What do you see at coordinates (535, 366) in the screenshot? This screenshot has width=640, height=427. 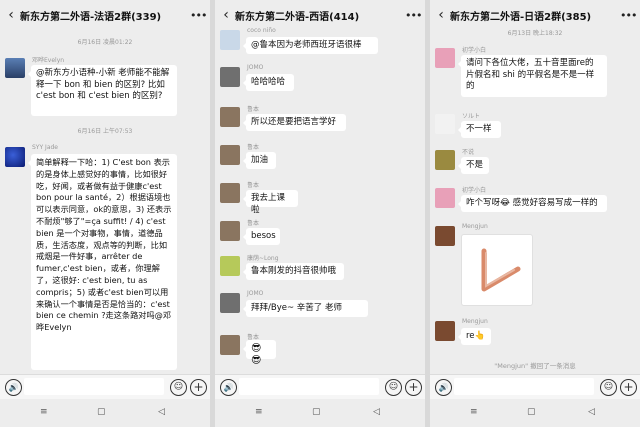 I see `system-notice: "Mengjun" 撤回了一条消息` at bounding box center [535, 366].